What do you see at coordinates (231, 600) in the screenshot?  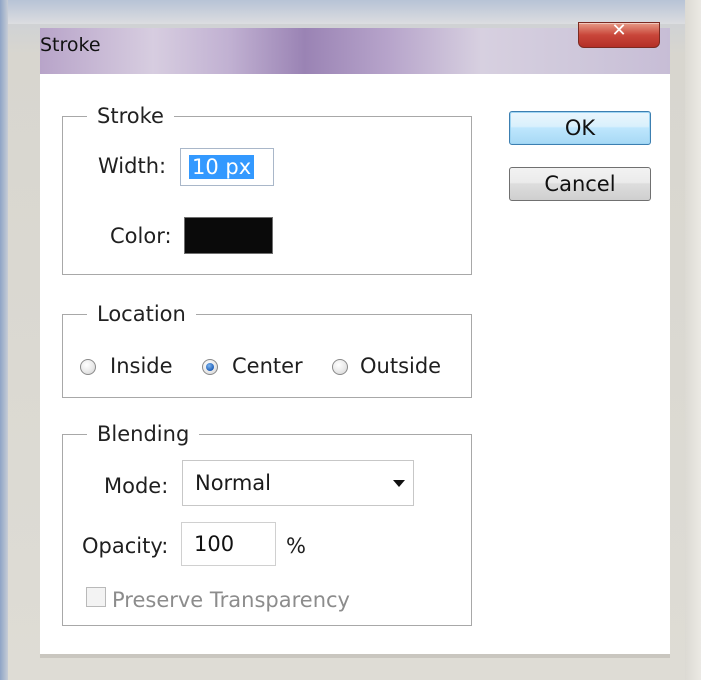 I see `preserve-transparency-label: Preserve Transparency` at bounding box center [231, 600].